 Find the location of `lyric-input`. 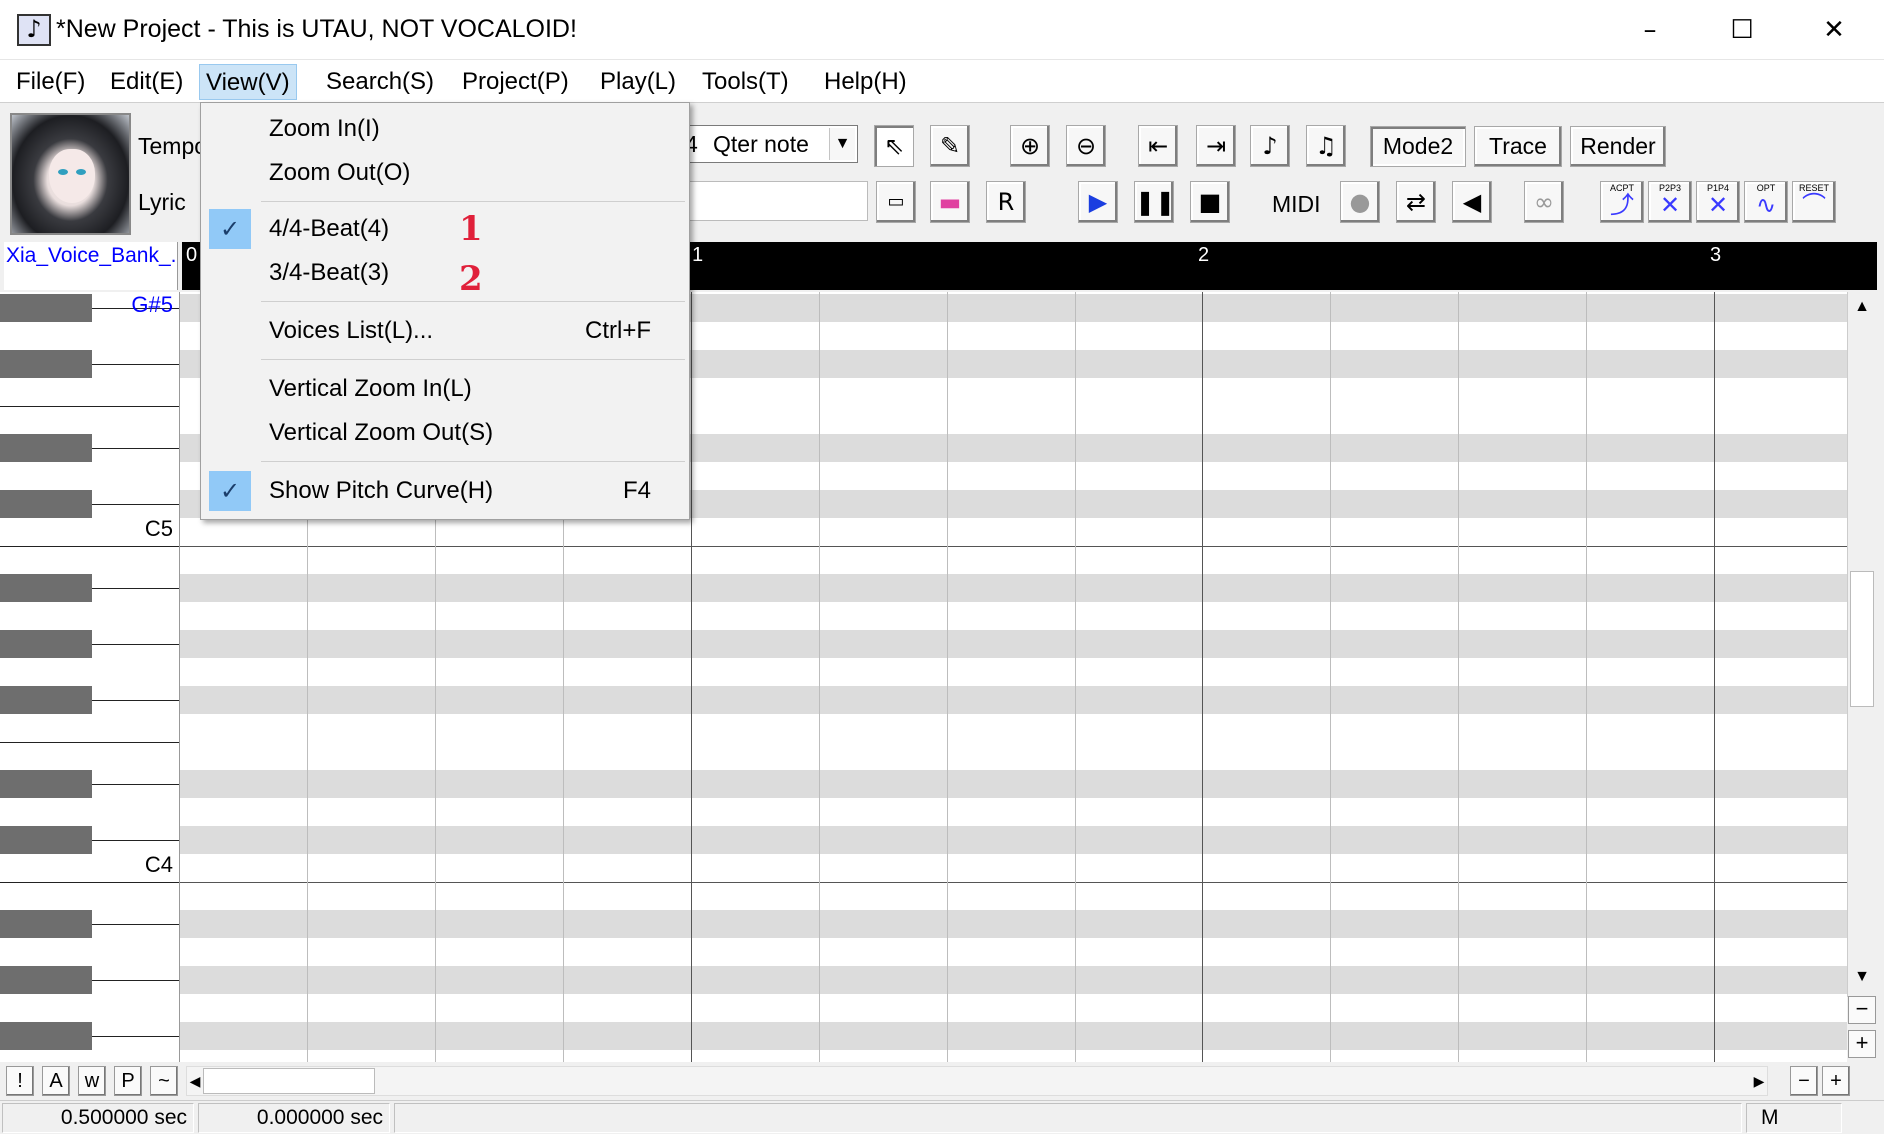

lyric-input is located at coordinates (775, 201).